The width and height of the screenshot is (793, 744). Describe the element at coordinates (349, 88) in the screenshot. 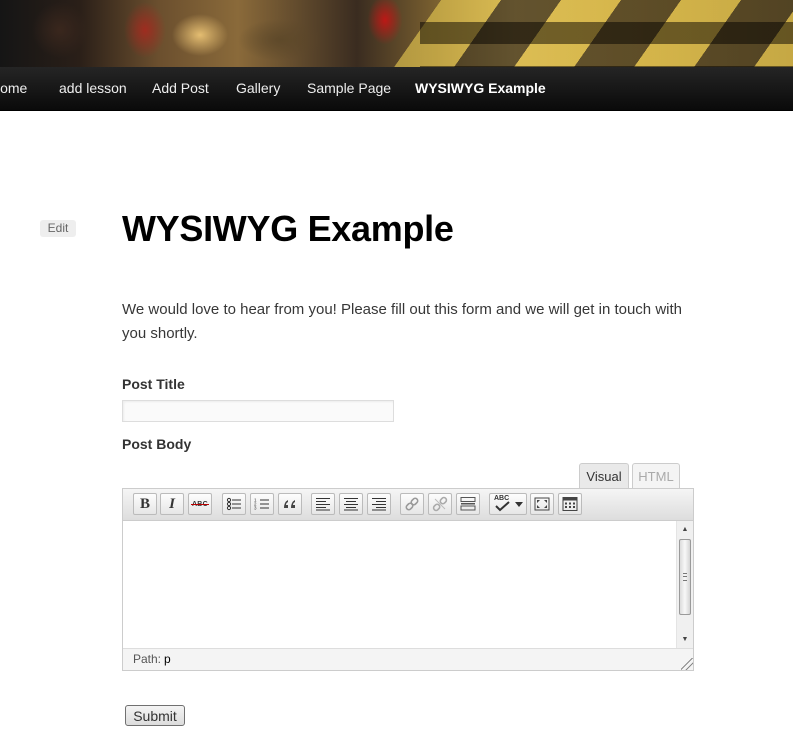

I see `nav-item-sample-page: Sample Page` at that location.